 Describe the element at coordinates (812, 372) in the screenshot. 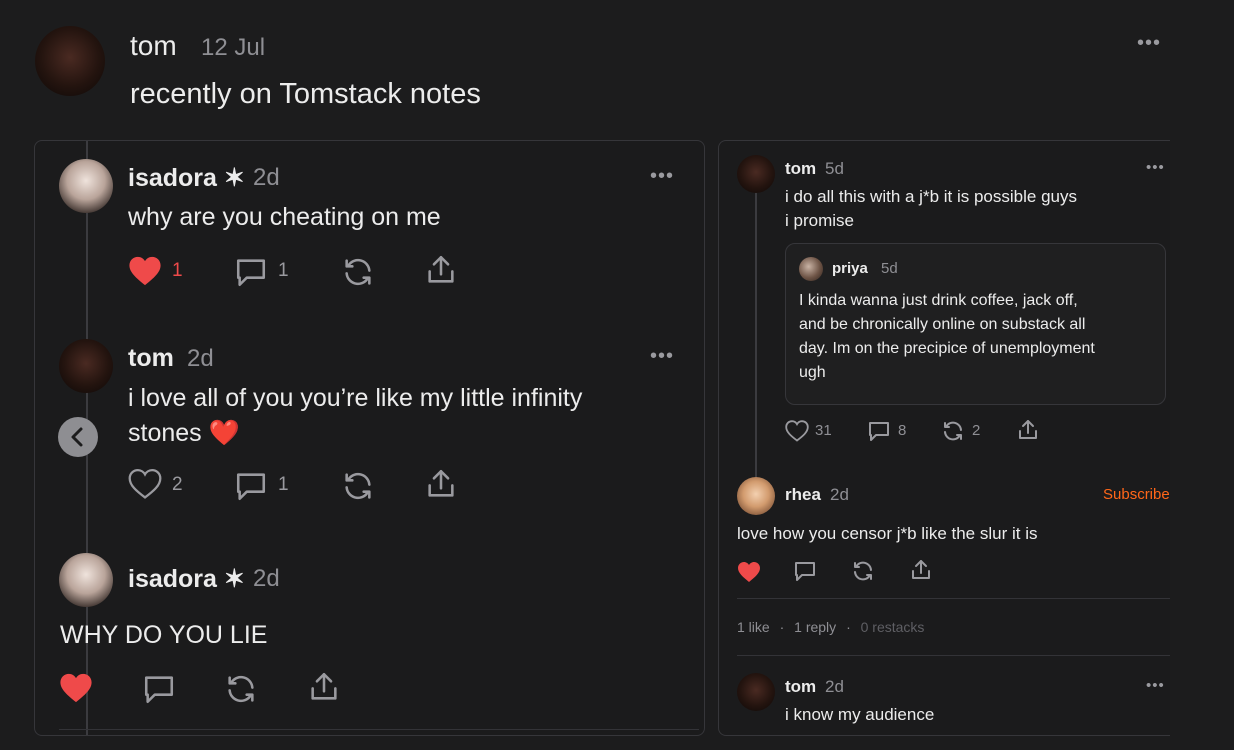

I see `quote-line: ugh` at that location.